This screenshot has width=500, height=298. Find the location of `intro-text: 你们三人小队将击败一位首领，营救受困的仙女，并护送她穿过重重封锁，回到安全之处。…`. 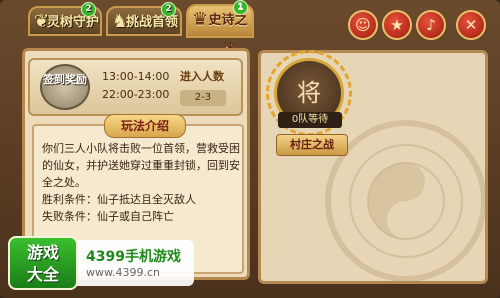

intro-text: 你们三人小队将击败一位首领，营救受困的仙女，并护送她穿过重重封锁，回到安全之处。… is located at coordinates (142, 182).